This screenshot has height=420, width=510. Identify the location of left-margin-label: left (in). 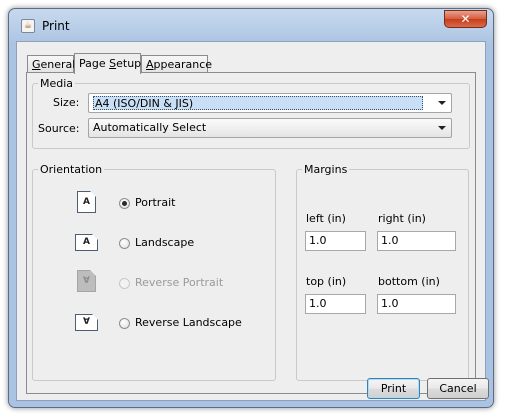
(326, 218).